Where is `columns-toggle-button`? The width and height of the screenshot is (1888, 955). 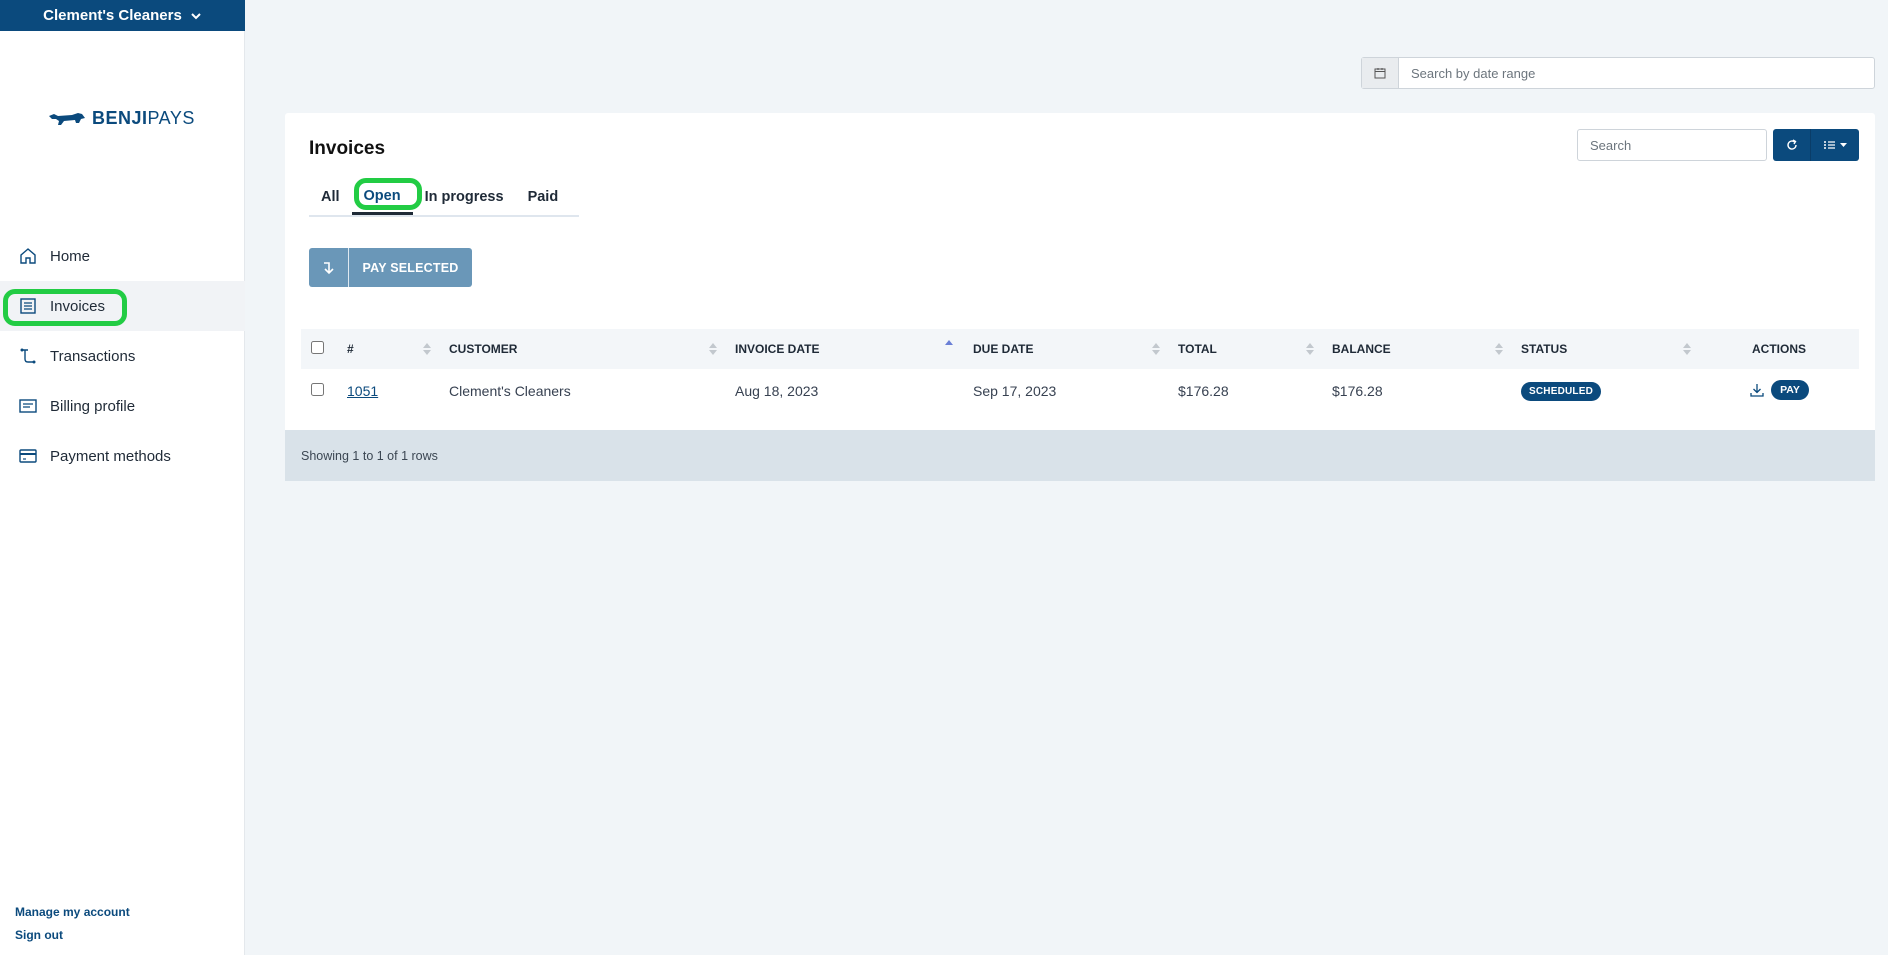
columns-toggle-button is located at coordinates (1835, 145).